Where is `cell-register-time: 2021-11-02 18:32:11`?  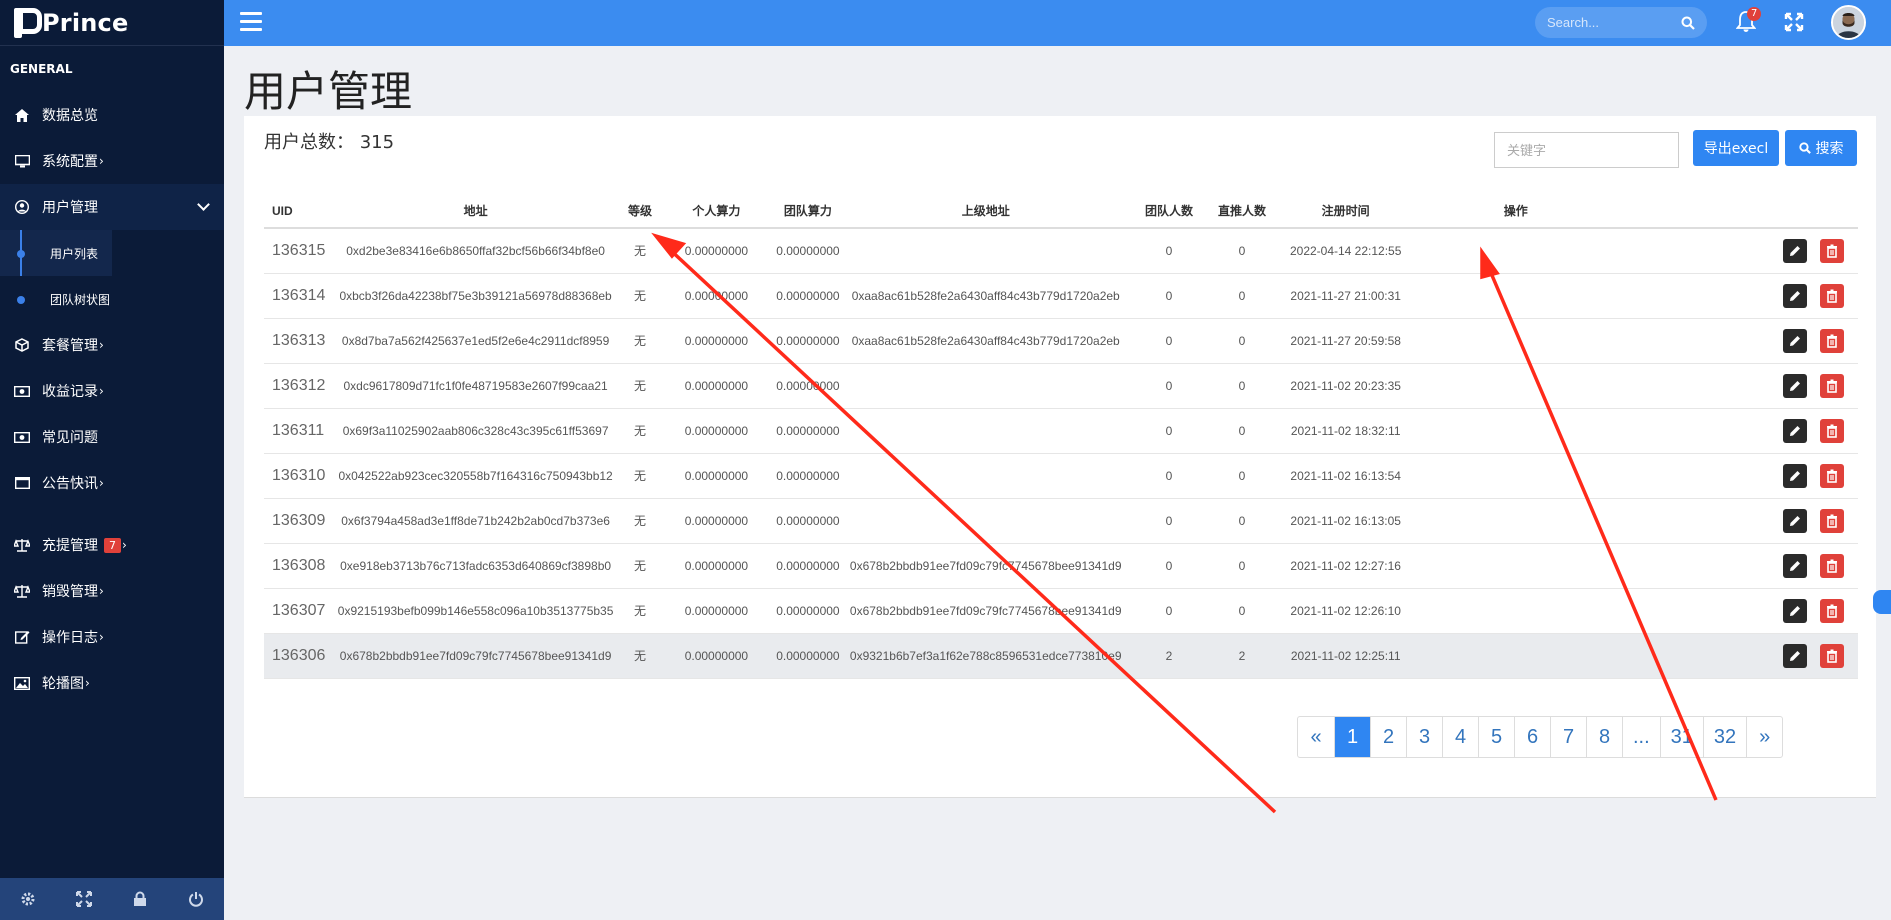 cell-register-time: 2021-11-02 18:32:11 is located at coordinates (1345, 431).